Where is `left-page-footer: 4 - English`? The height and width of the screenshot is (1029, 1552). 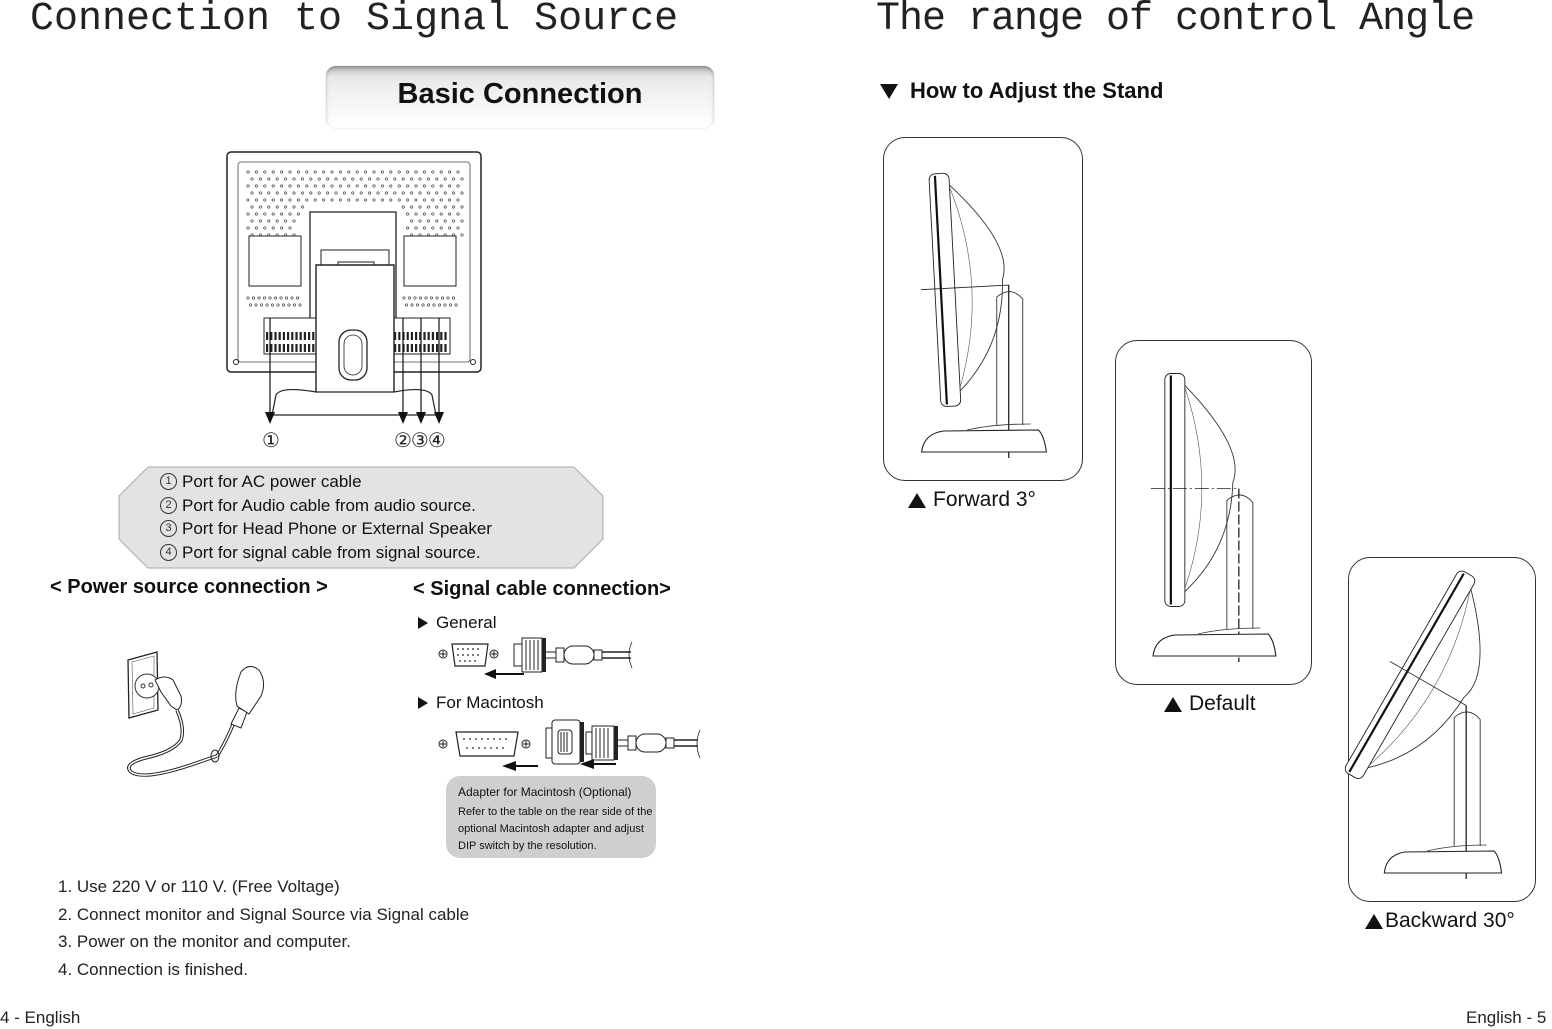
left-page-footer: 4 - English is located at coordinates (40, 1017).